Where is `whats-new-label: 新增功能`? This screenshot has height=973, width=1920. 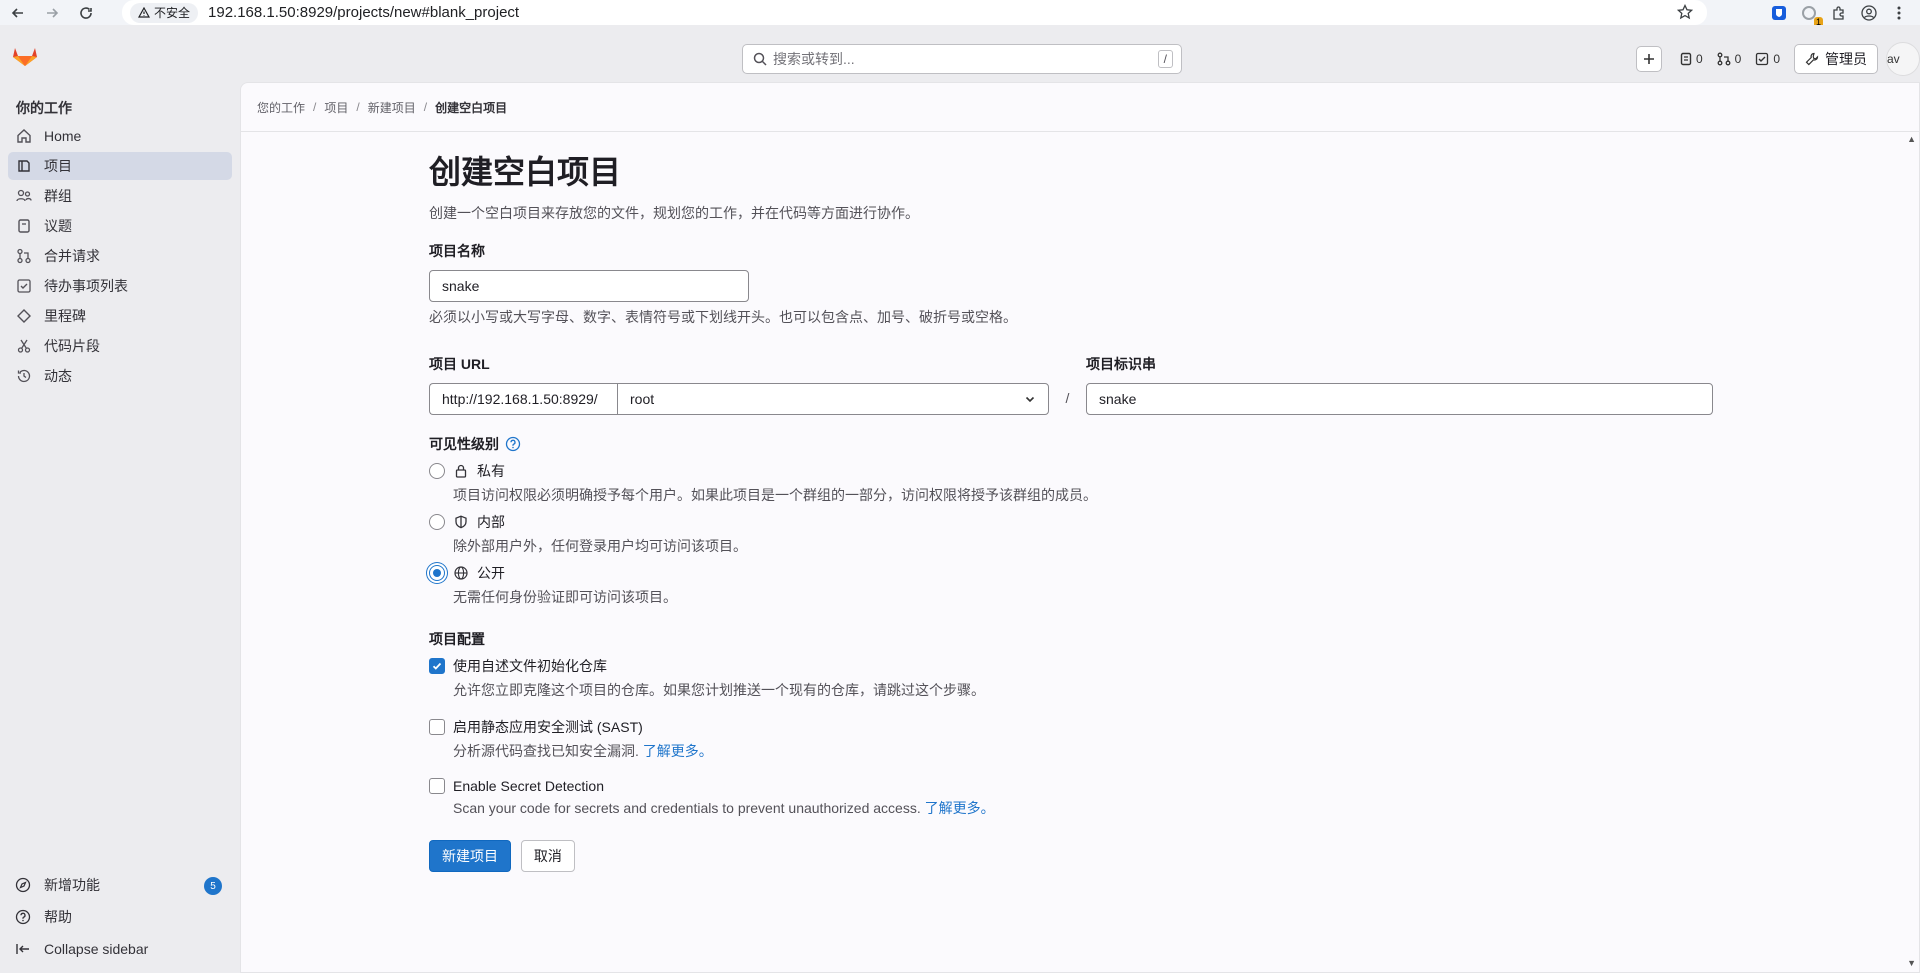
whats-new-label: 新增功能 is located at coordinates (72, 885).